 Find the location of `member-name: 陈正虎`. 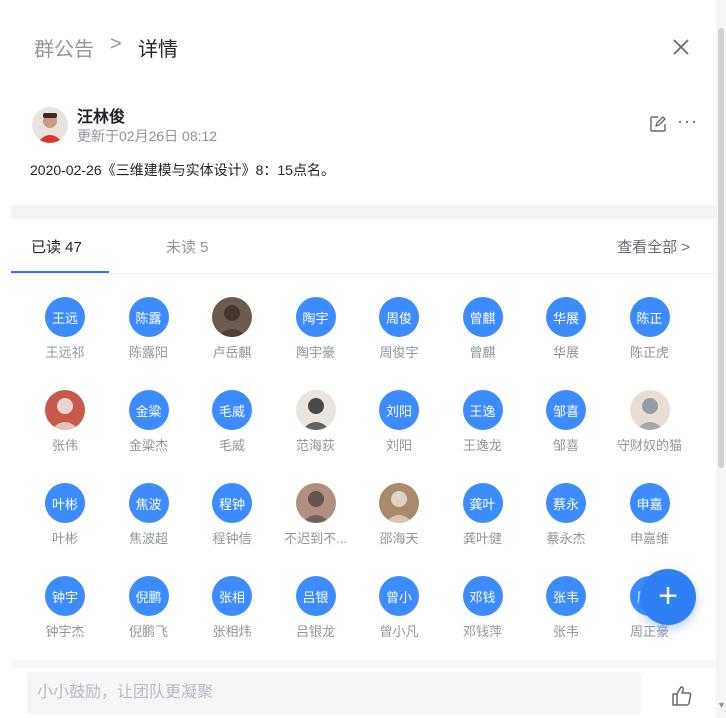

member-name: 陈正虎 is located at coordinates (649, 352).